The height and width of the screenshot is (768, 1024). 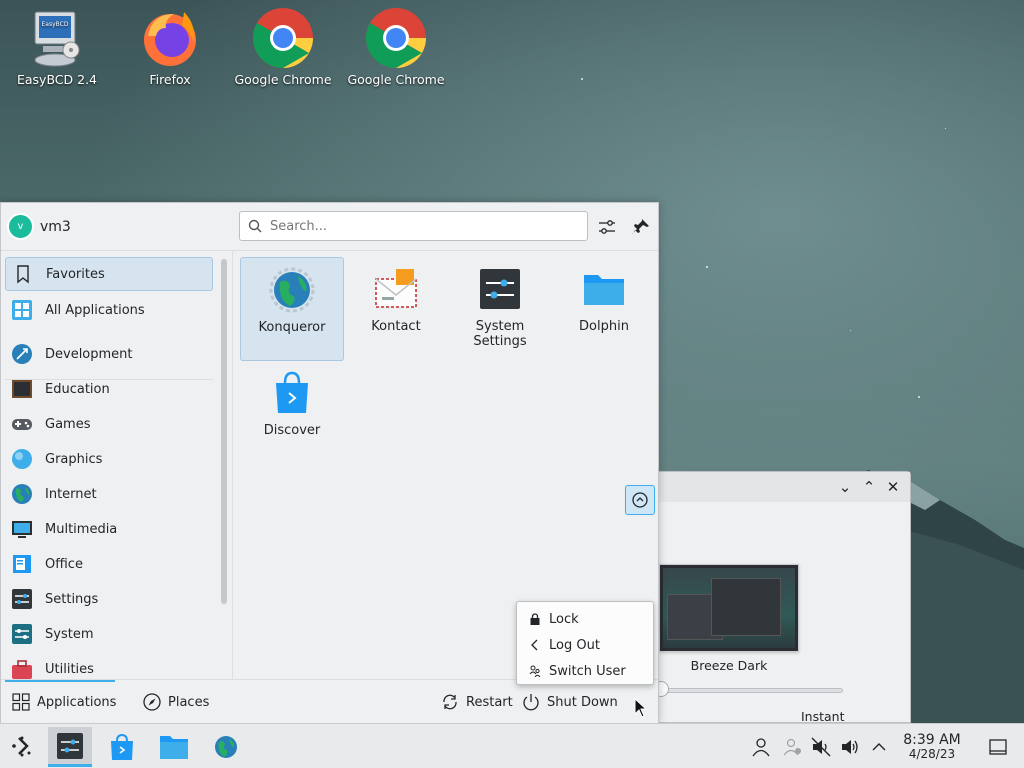 I want to click on menu-item-lock: Lock, so click(x=585, y=619).